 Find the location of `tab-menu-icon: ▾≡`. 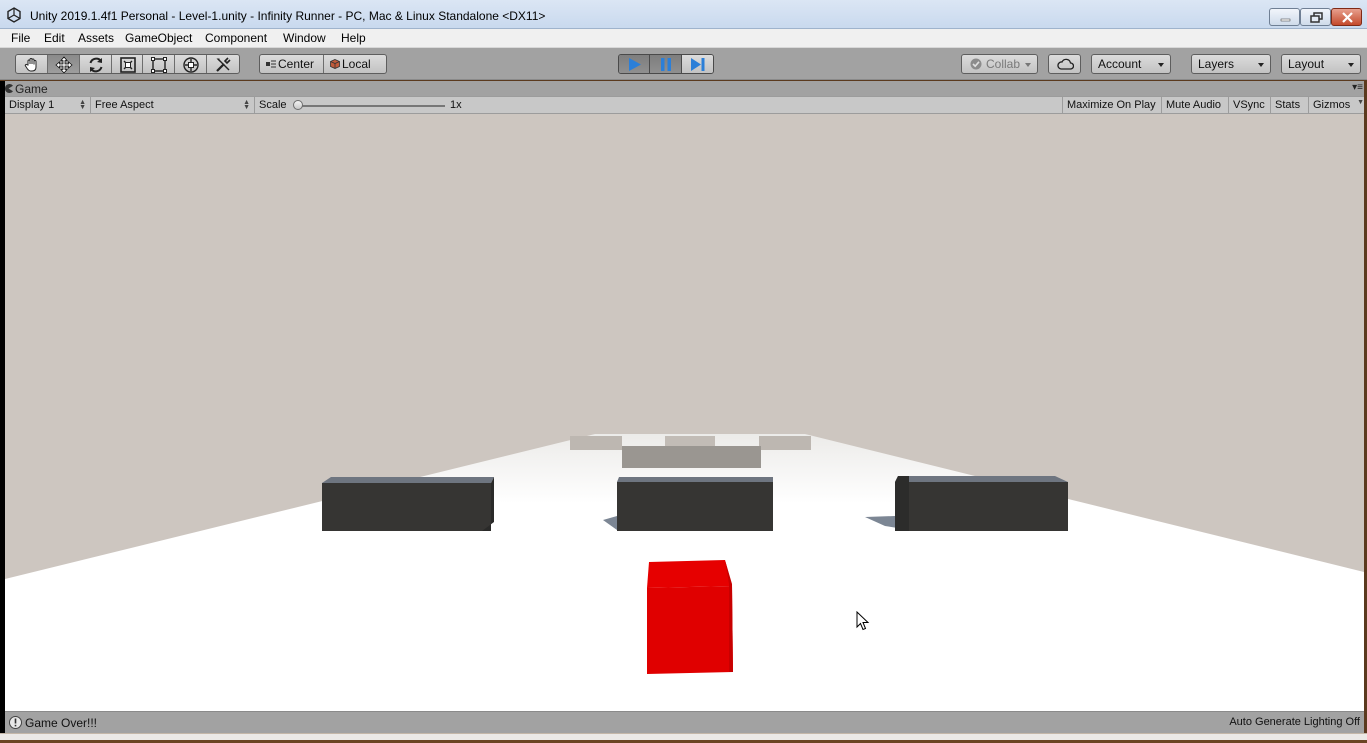

tab-menu-icon: ▾≡ is located at coordinates (1357, 87).